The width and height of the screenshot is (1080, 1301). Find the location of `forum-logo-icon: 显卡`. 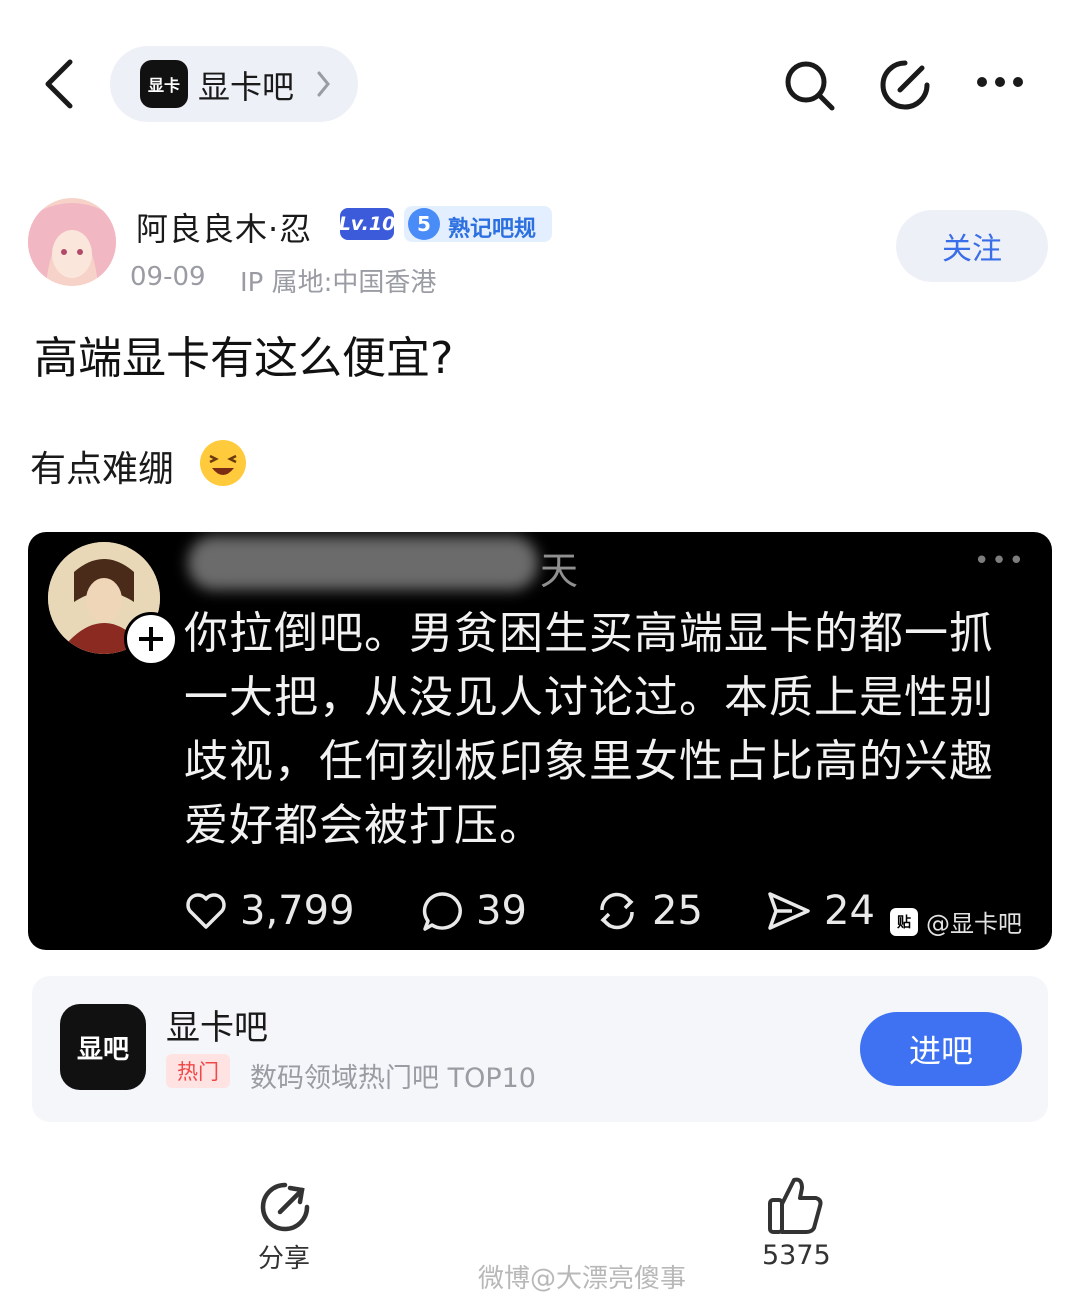

forum-logo-icon: 显卡 is located at coordinates (164, 84).